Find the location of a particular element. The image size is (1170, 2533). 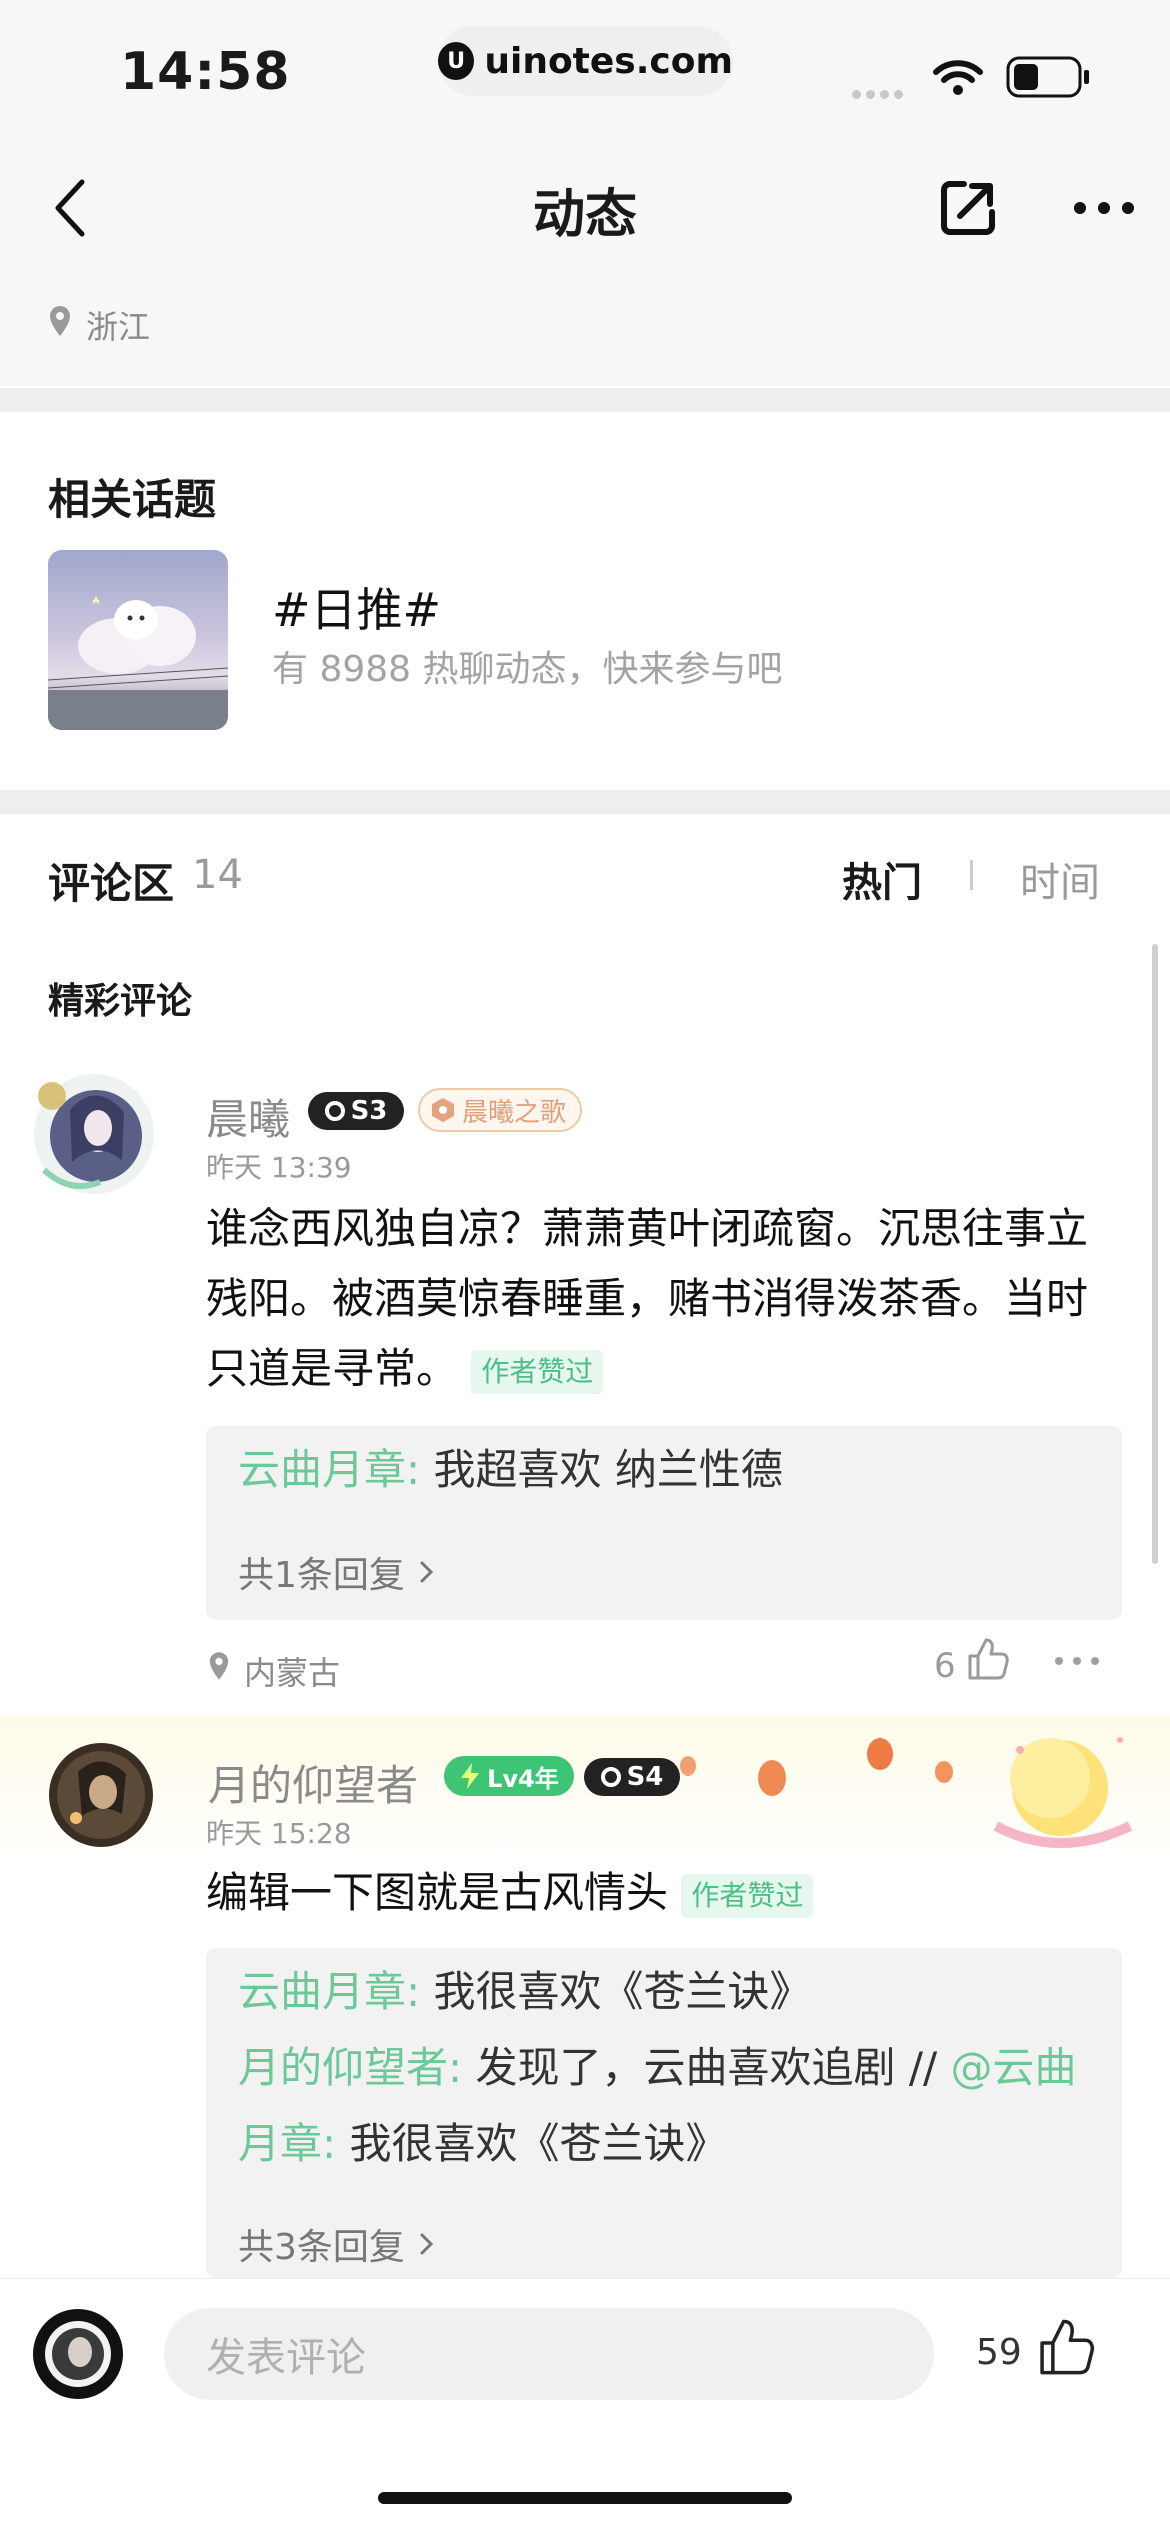

reply-item: 云曲月章: 我超喜欢 纳兰性德 is located at coordinates (510, 1470).